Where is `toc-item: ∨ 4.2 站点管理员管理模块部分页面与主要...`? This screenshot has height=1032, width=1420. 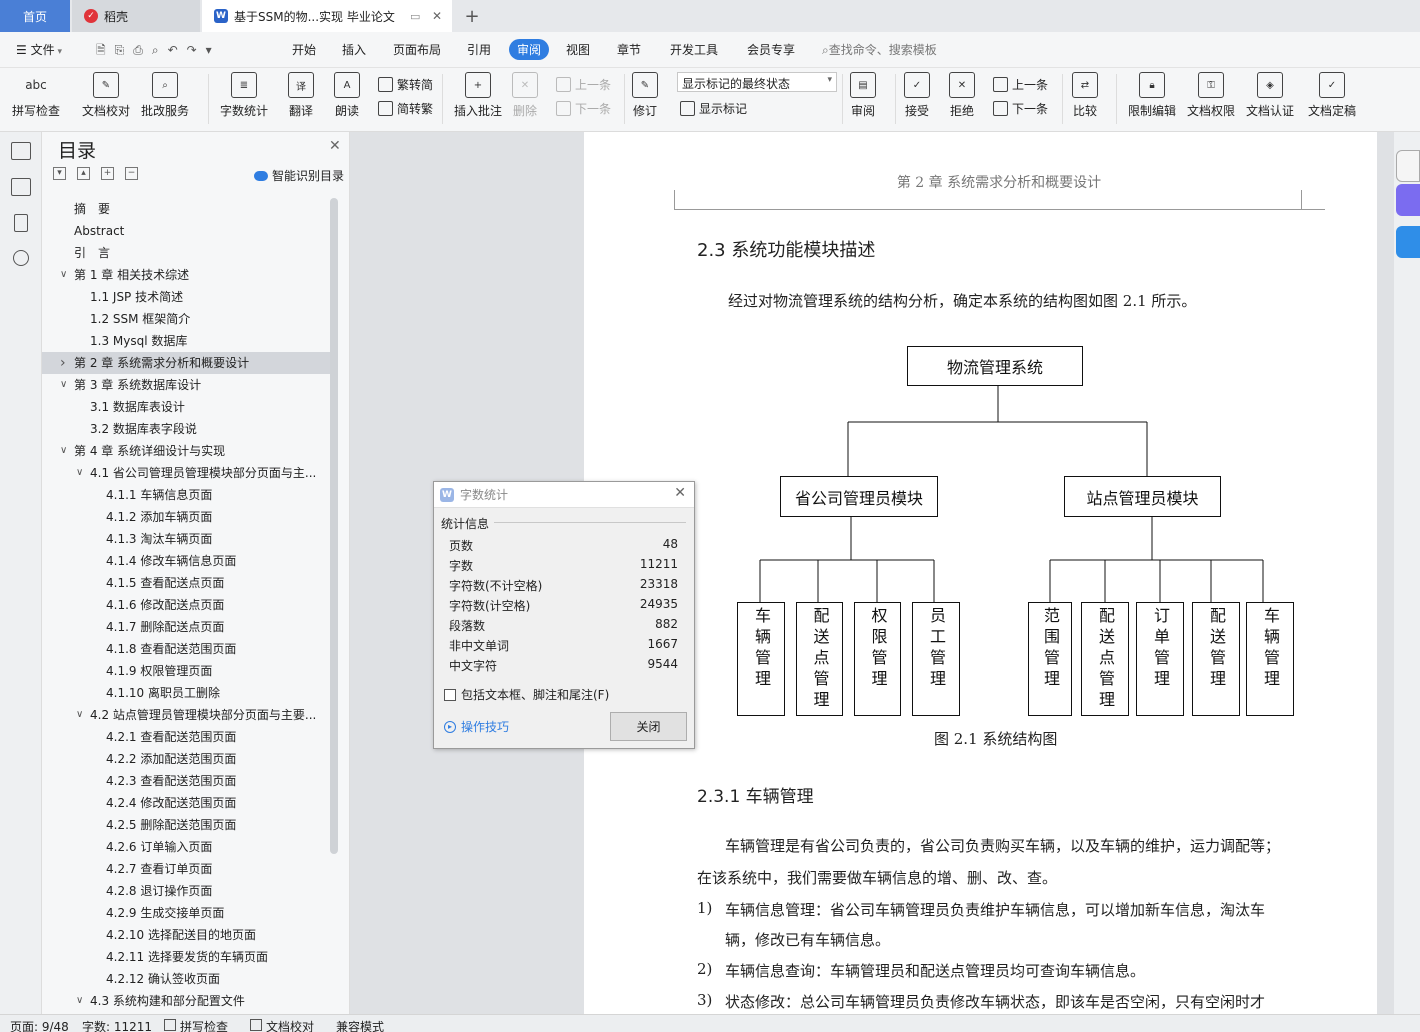
toc-item: ∨ 4.2 站点管理员管理模块部分页面与主要... is located at coordinates (186, 715).